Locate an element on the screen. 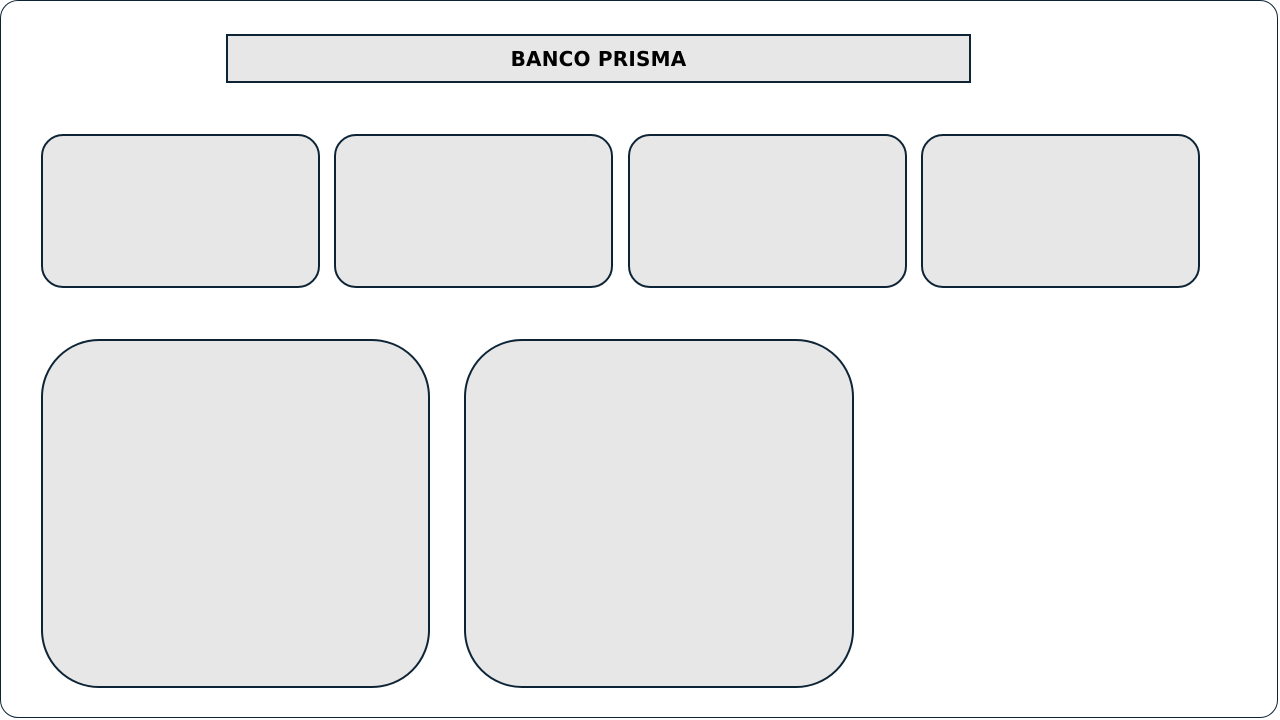 Image resolution: width=1280 pixels, height=720 pixels. page-title: BANCO PRISMA is located at coordinates (598, 58).